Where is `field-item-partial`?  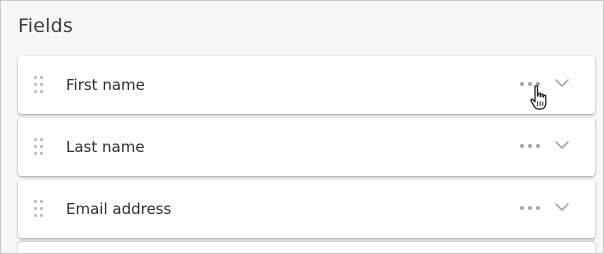 field-item-partial is located at coordinates (306, 247).